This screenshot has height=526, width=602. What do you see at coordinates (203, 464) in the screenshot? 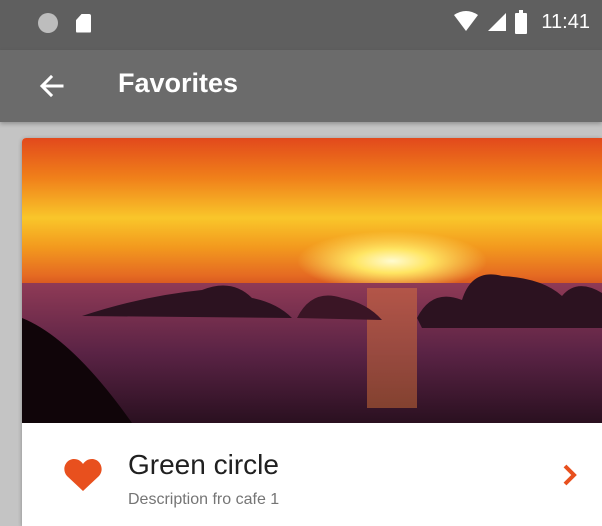
I see `card-title: Green circle` at bounding box center [203, 464].